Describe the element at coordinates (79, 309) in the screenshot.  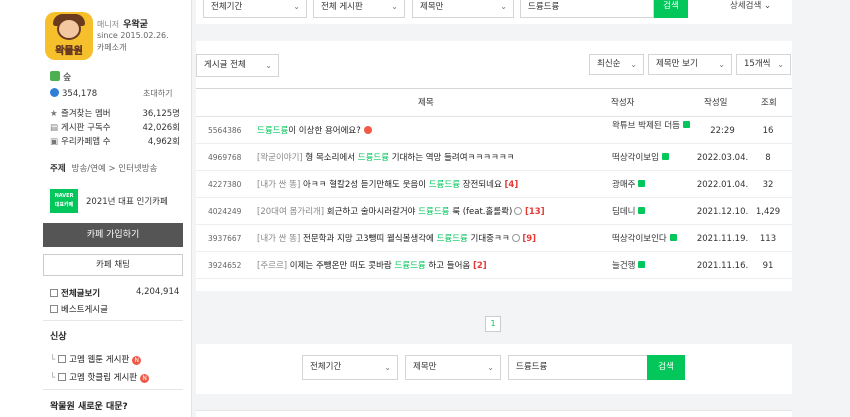
I see `best-board-link: 베스트게시글` at that location.